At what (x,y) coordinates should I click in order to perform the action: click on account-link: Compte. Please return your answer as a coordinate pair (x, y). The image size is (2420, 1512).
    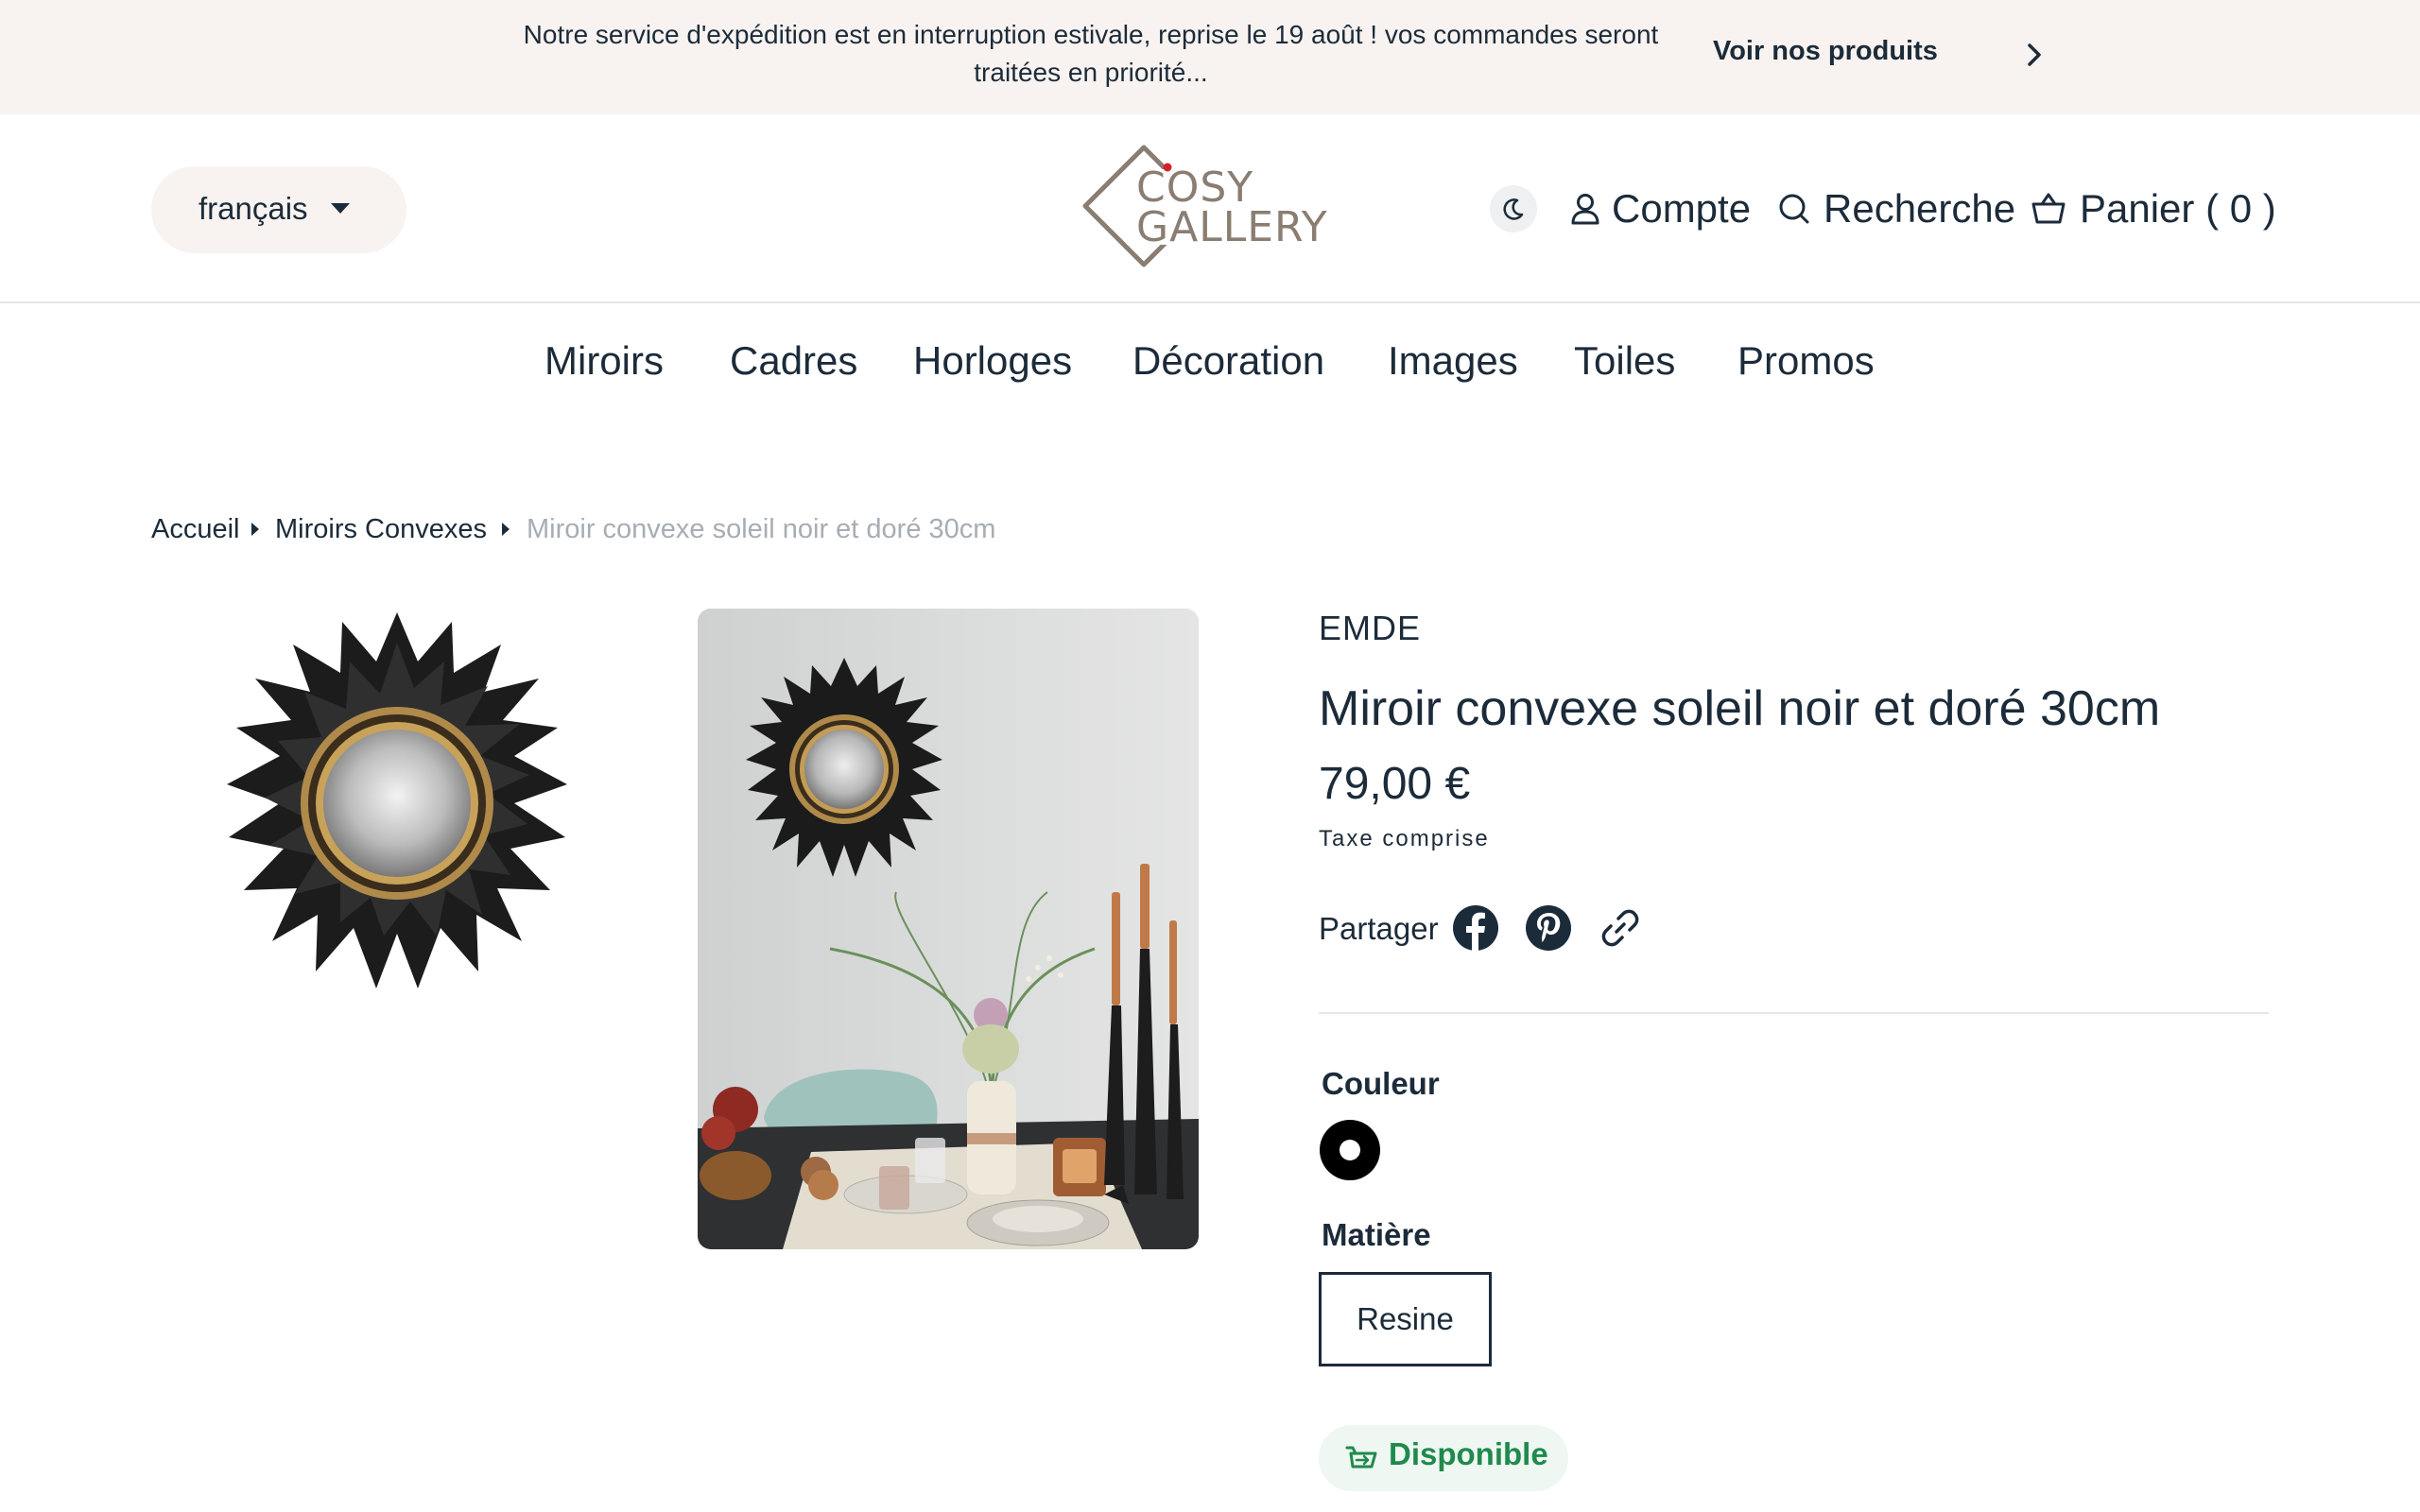
    Looking at the image, I should click on (1663, 208).